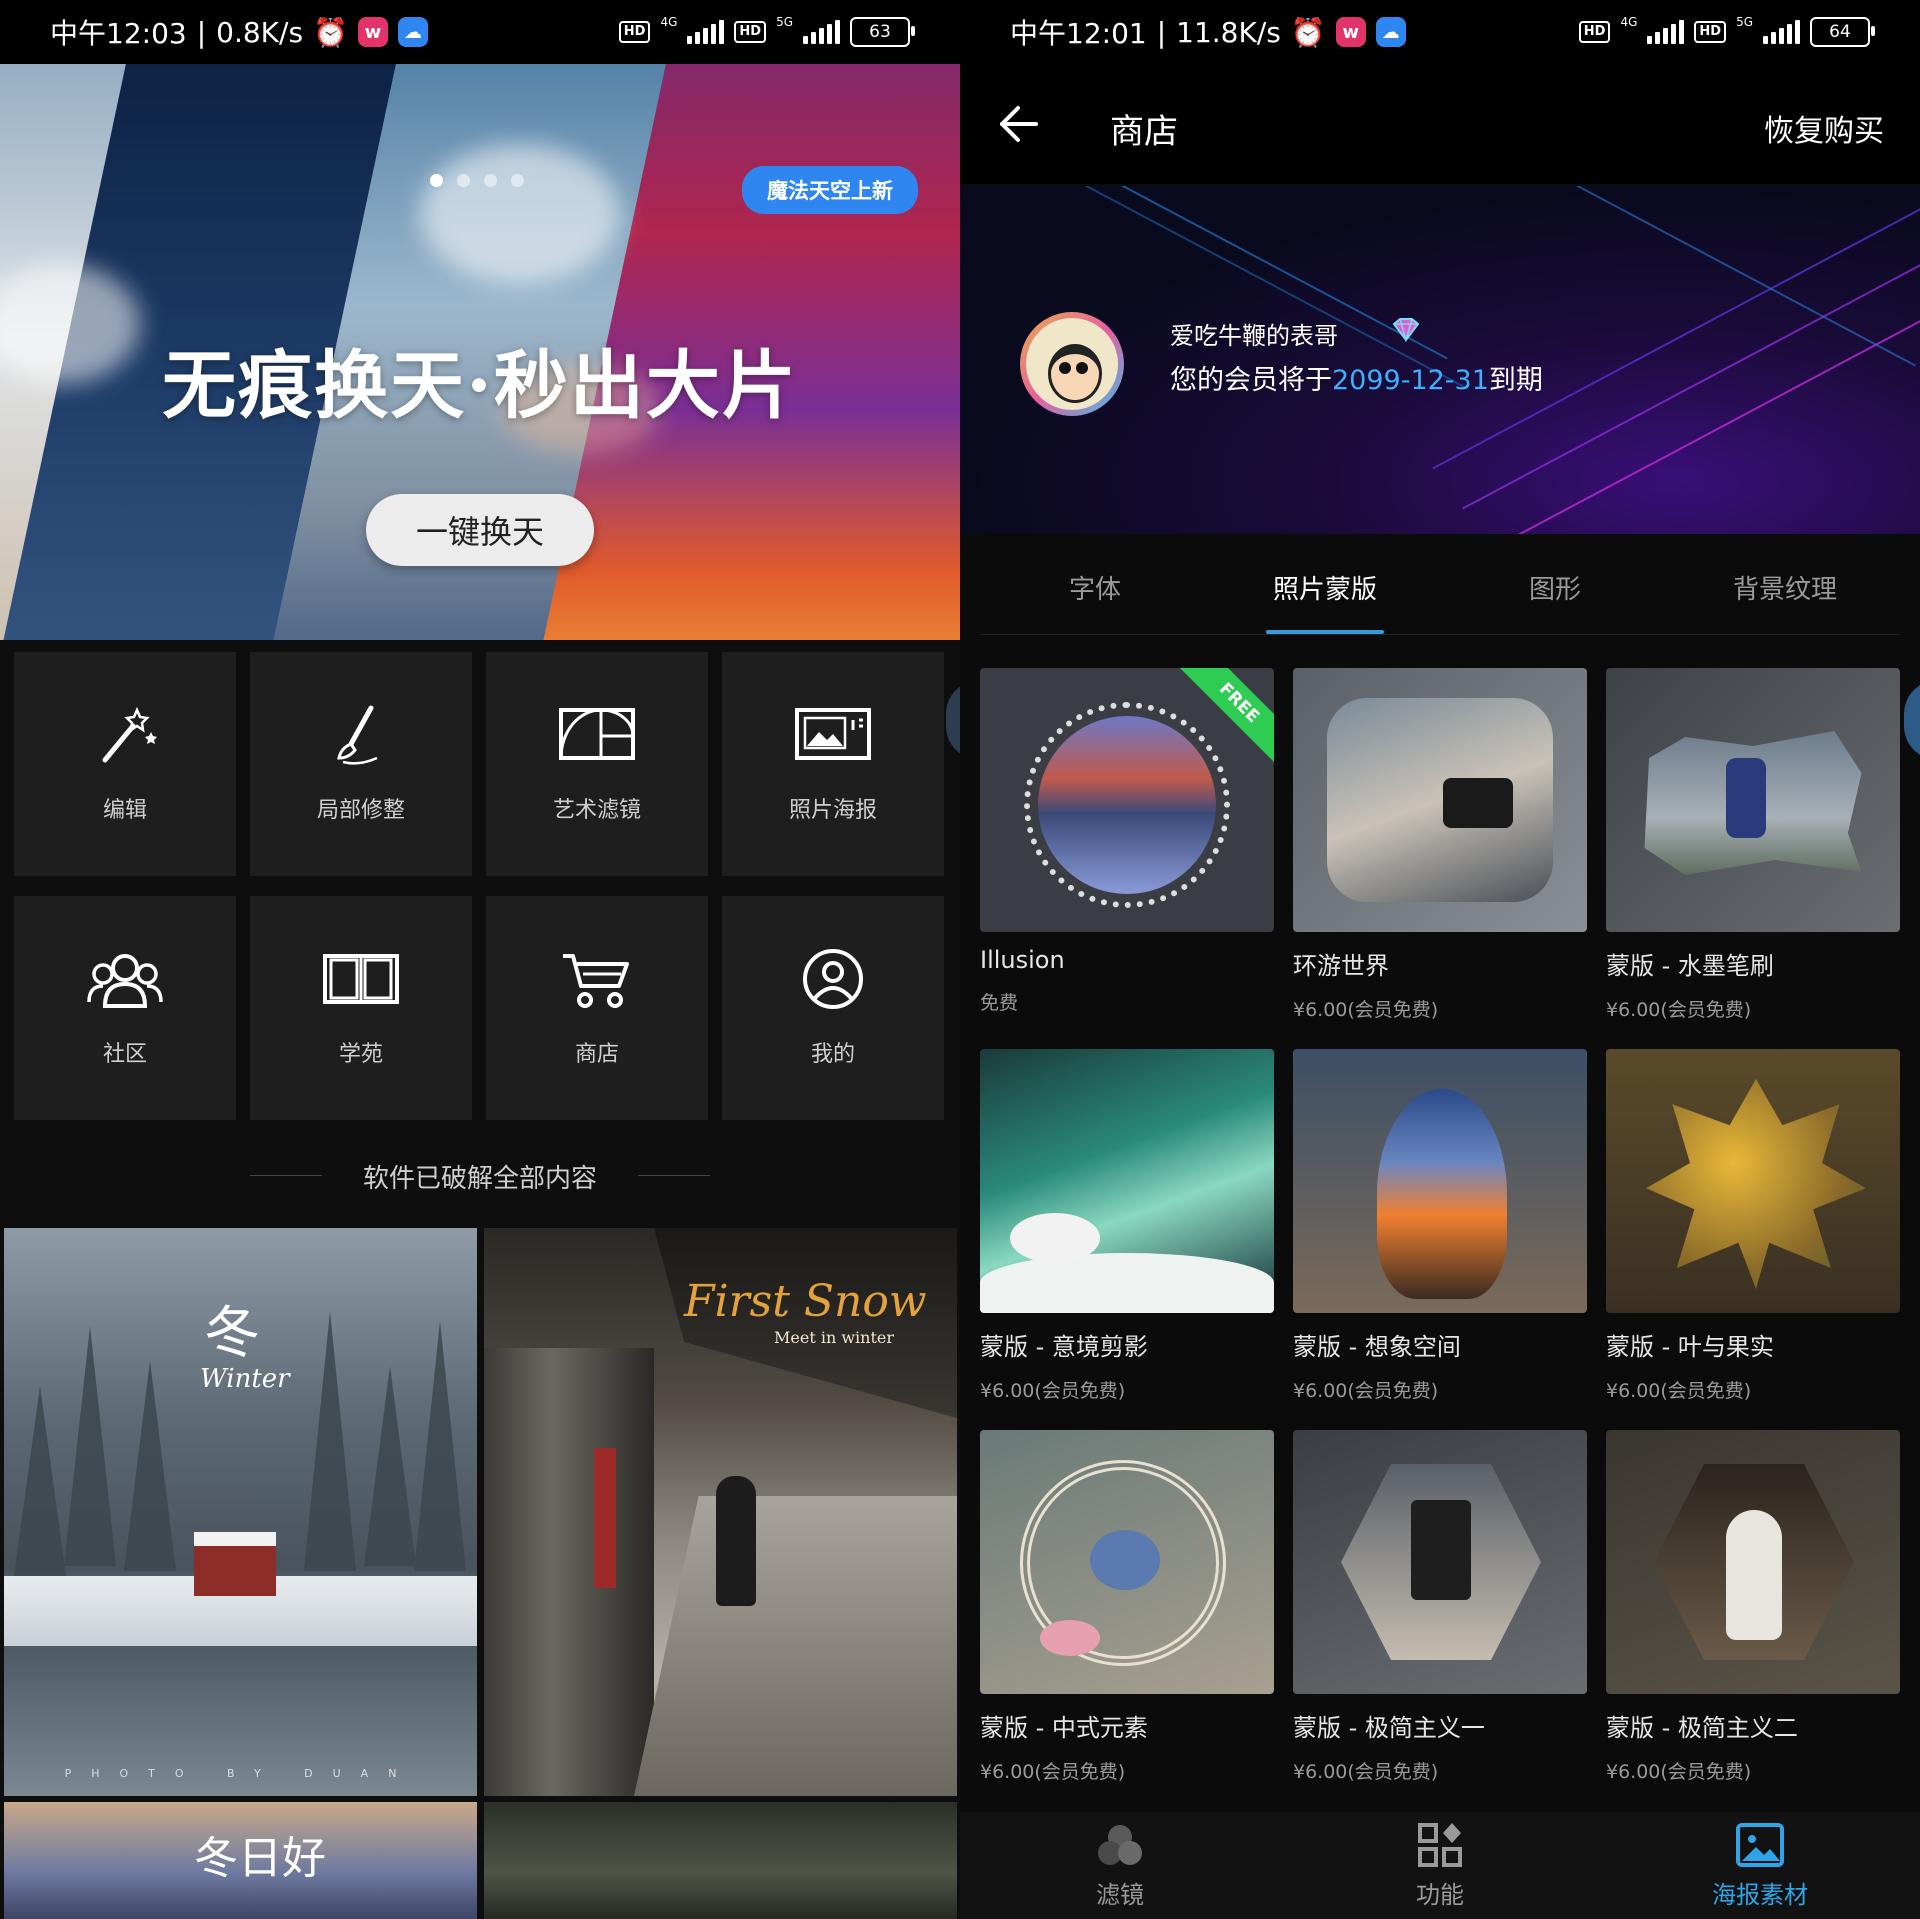 This screenshot has height=1919, width=1920. I want to click on feed-title: 冬, so click(232, 1333).